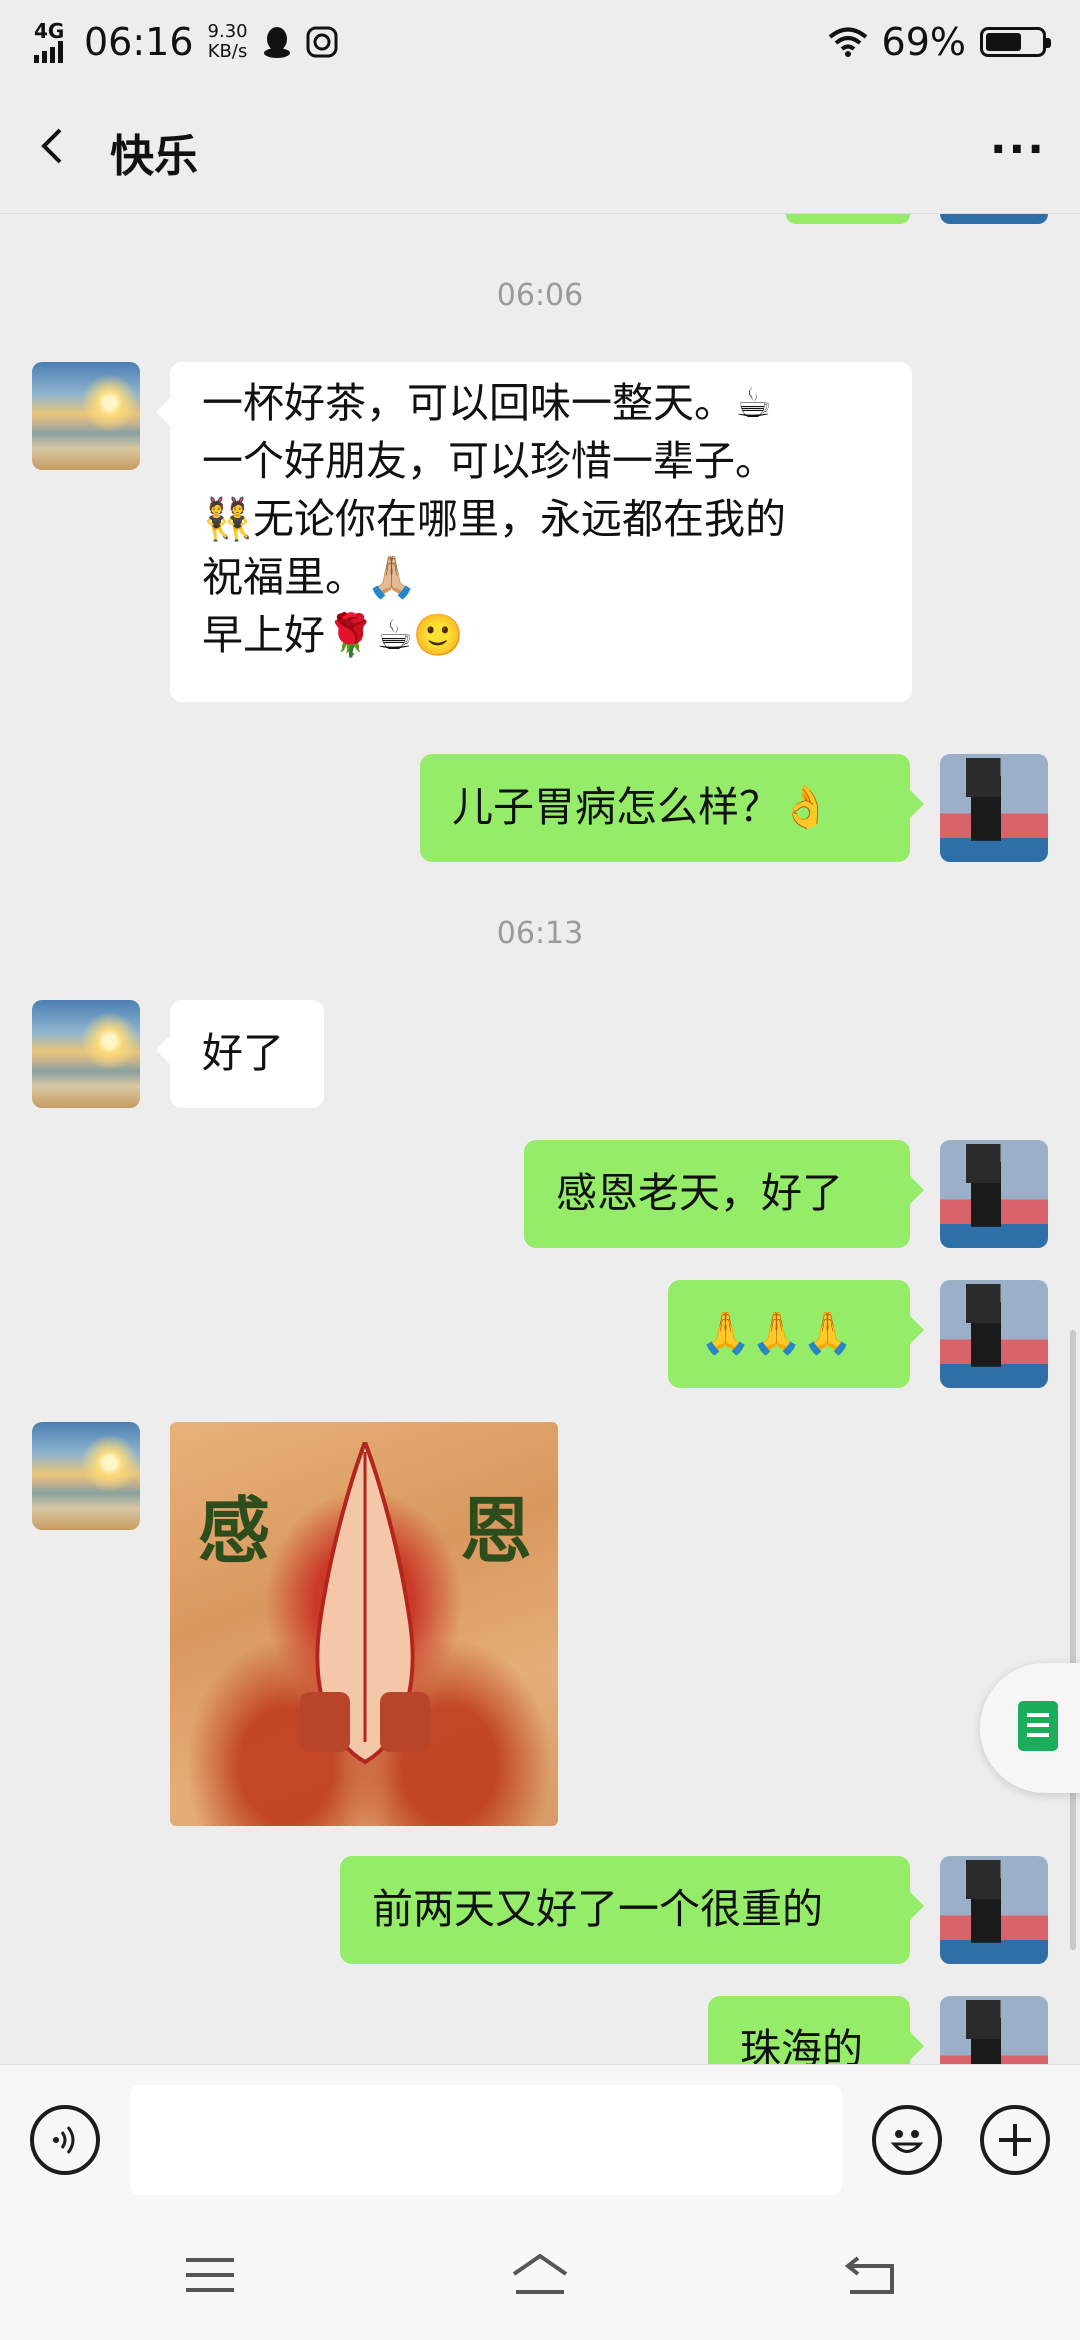 This screenshot has width=1080, height=2340. I want to click on signal-indicator: 4G, so click(52, 42).